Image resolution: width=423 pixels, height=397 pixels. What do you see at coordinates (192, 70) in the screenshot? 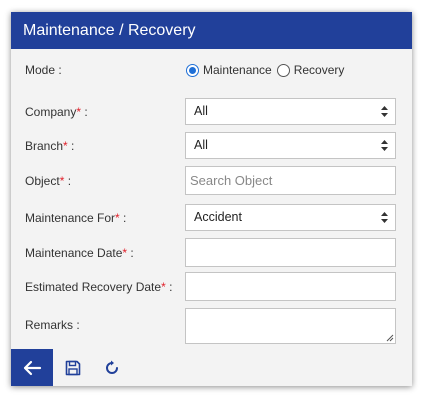
I see `mode-maintenance-radio` at bounding box center [192, 70].